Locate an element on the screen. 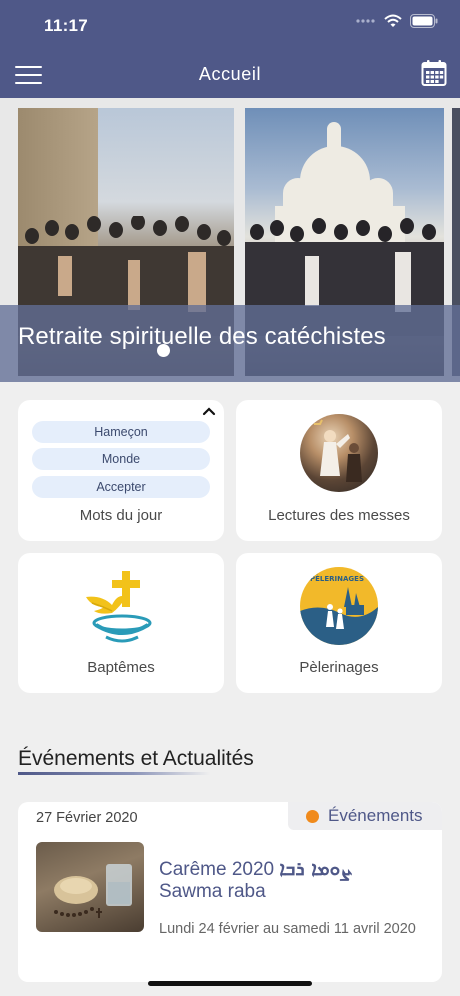 The image size is (460, 996). battery-icon is located at coordinates (424, 21).